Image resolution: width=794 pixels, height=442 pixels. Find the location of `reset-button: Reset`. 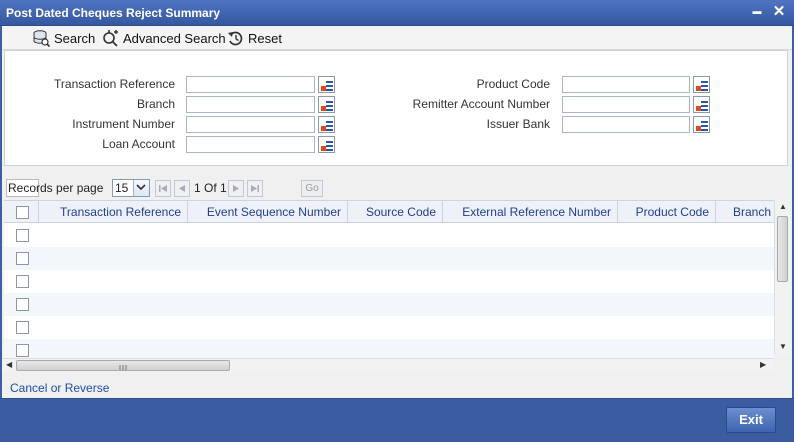

reset-button: Reset is located at coordinates (254, 38).